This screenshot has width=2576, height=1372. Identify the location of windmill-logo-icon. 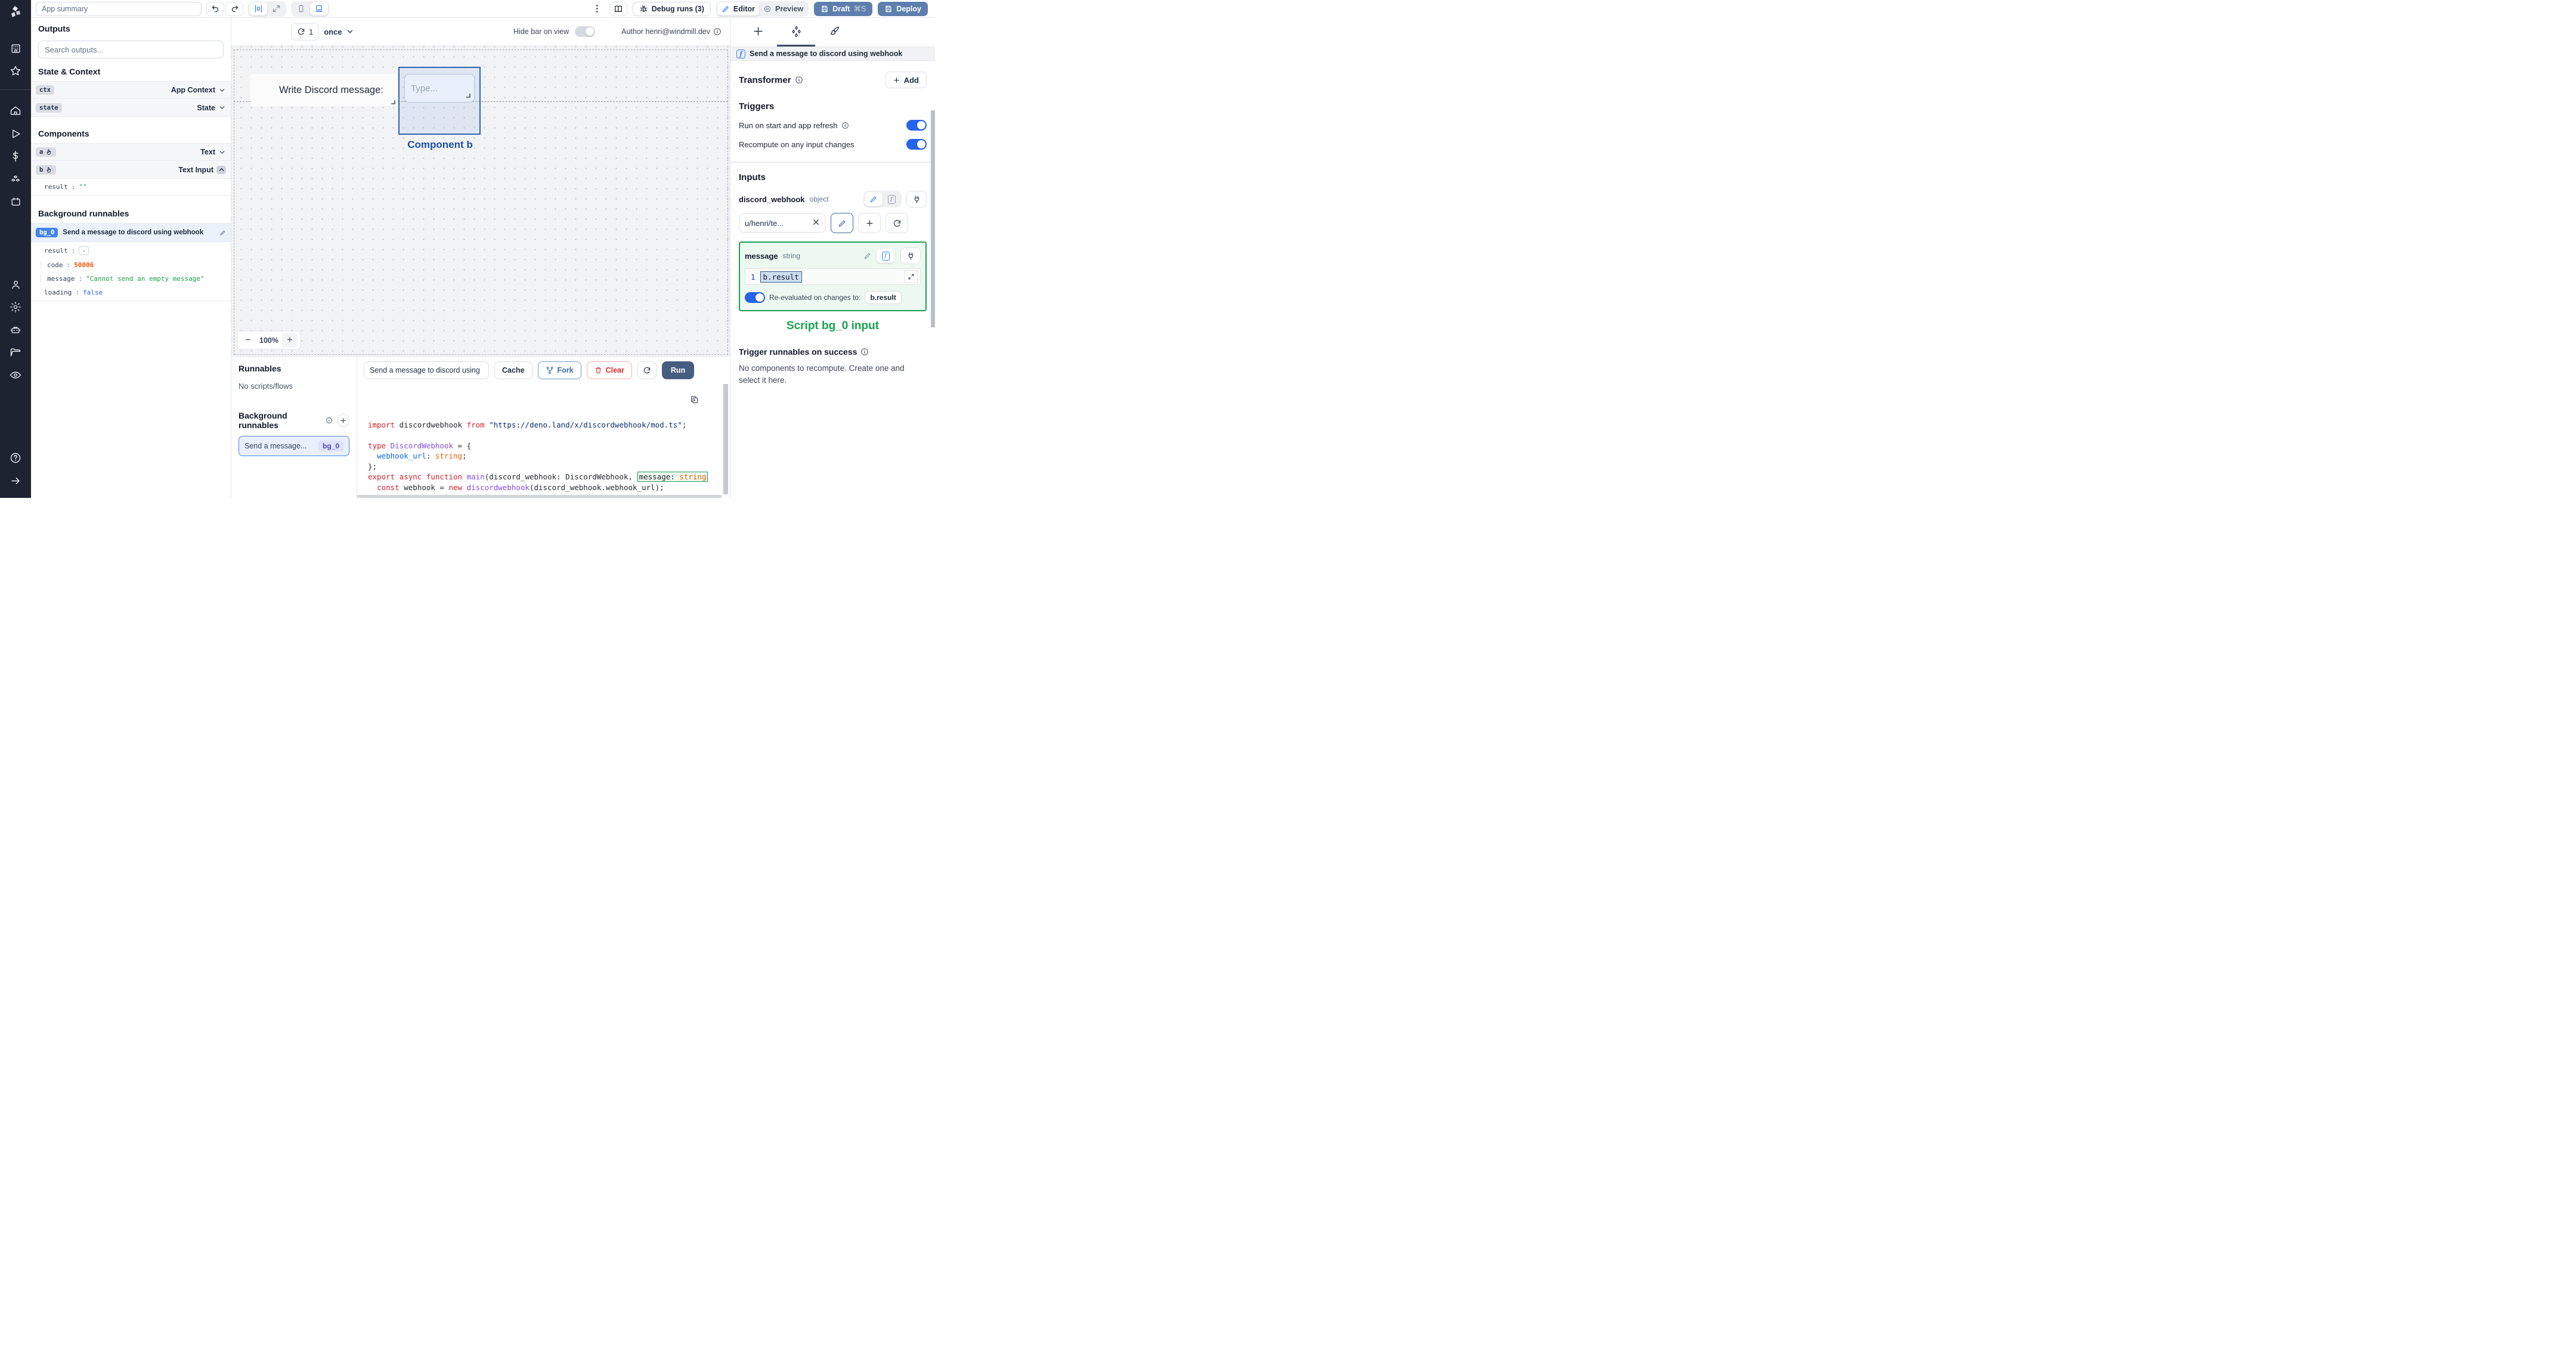
(16, 12).